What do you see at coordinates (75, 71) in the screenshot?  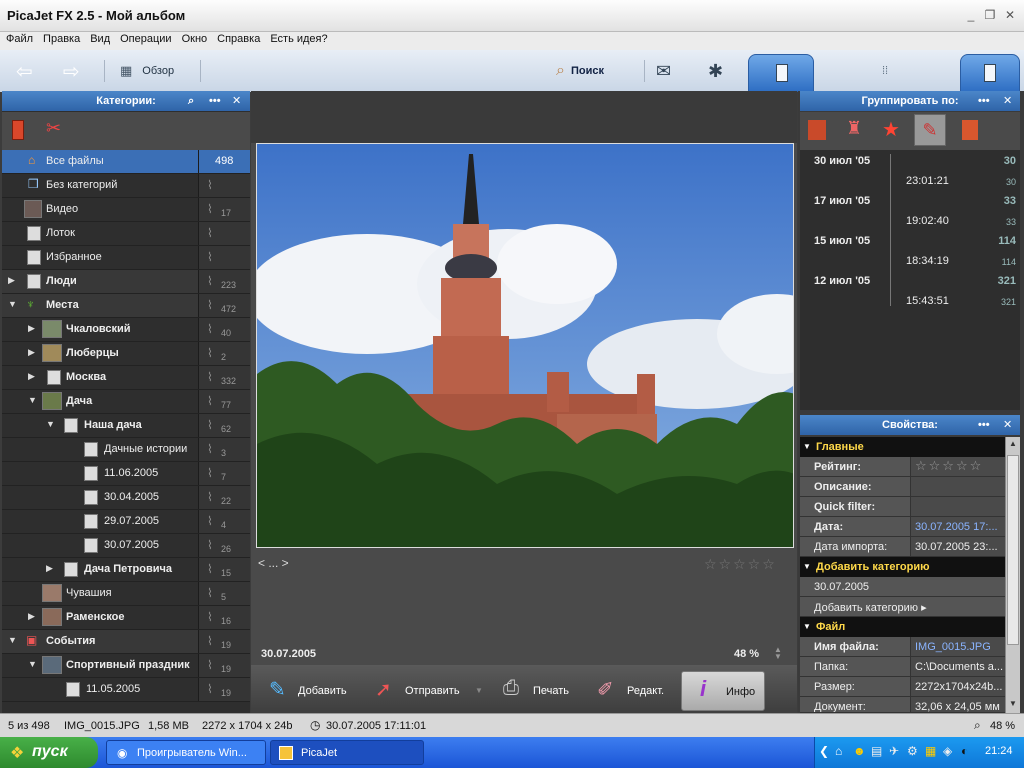 I see `forward-arrow-icon: ⇨` at bounding box center [75, 71].